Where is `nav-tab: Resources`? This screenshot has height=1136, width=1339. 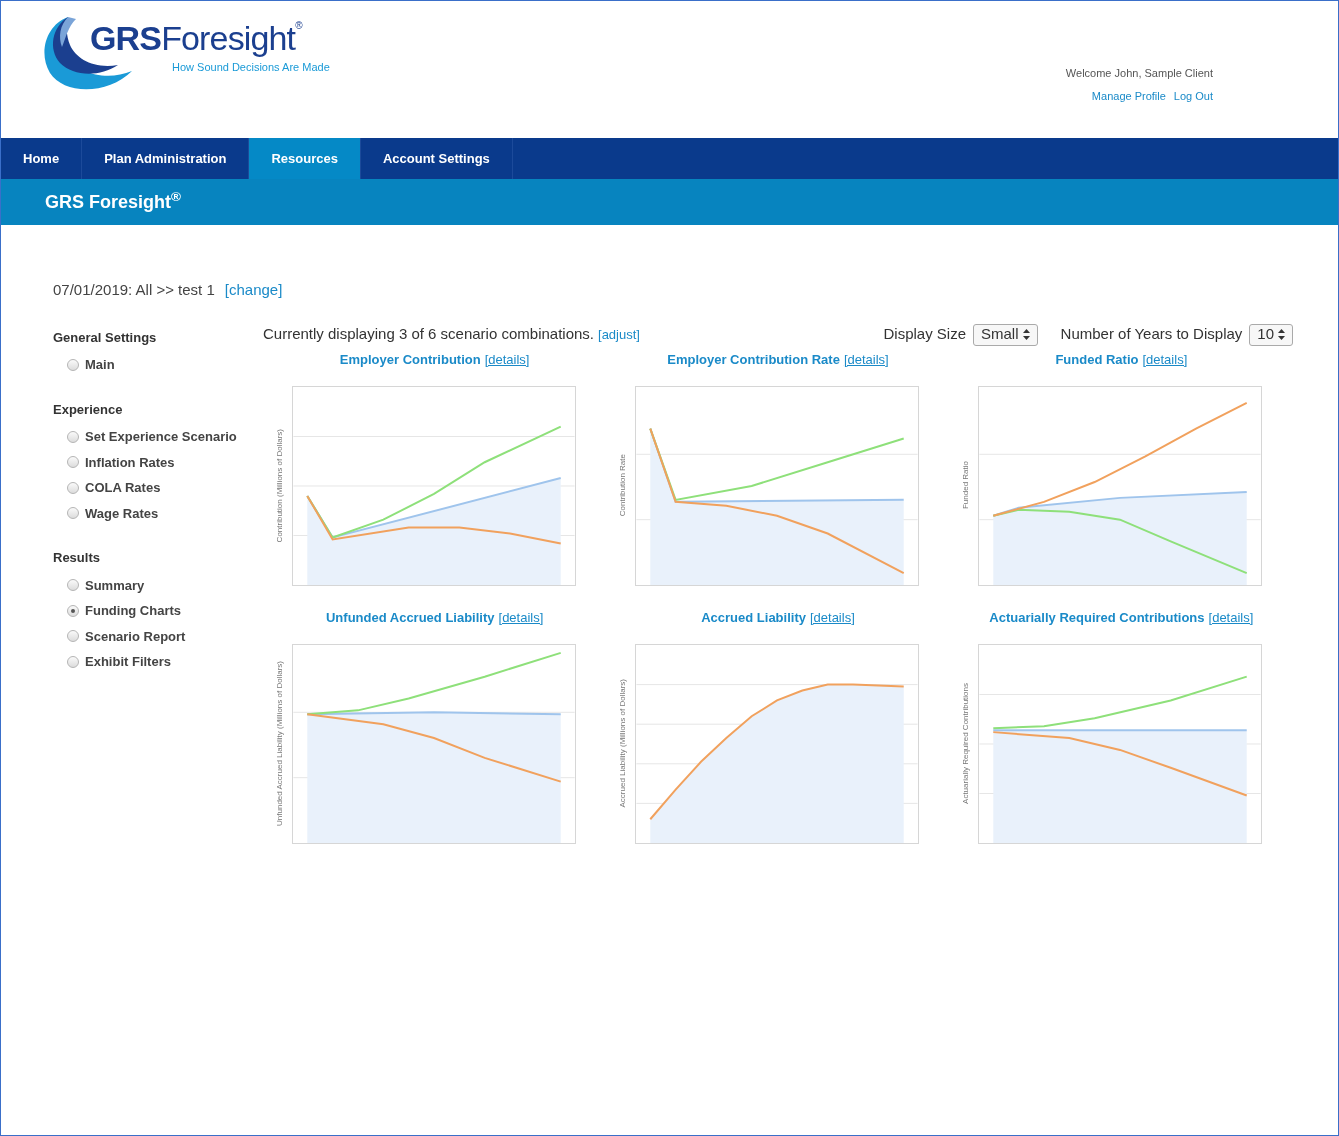 nav-tab: Resources is located at coordinates (305, 158).